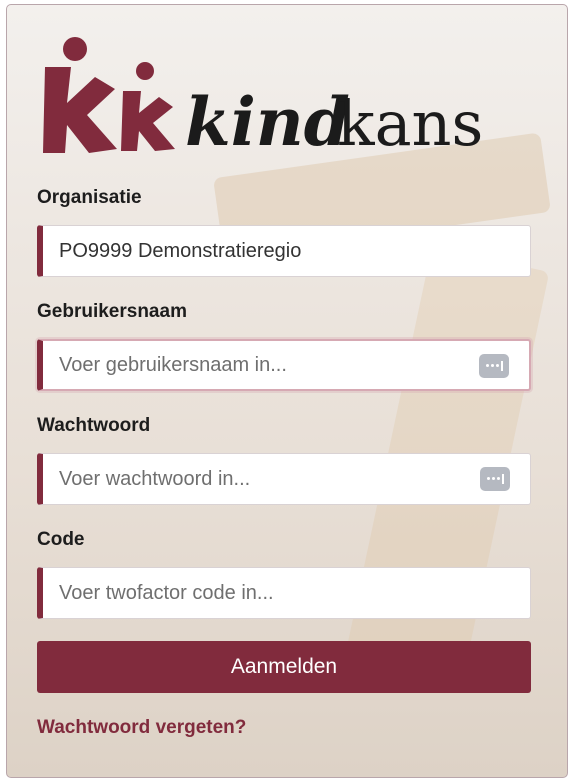  I want to click on gebruikersnaam-label: Gebruikersnaam, so click(112, 311).